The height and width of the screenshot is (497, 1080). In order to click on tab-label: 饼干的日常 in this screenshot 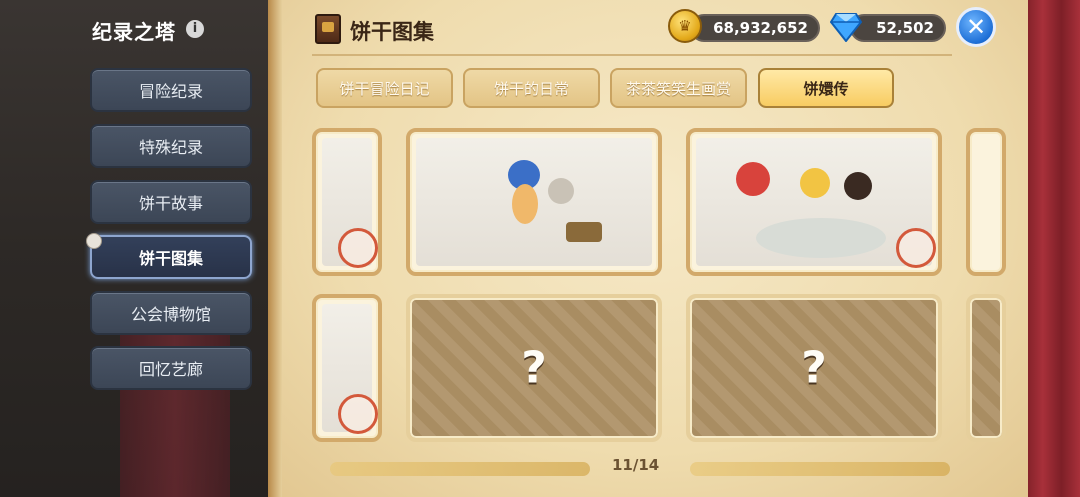, I will do `click(531, 88)`.